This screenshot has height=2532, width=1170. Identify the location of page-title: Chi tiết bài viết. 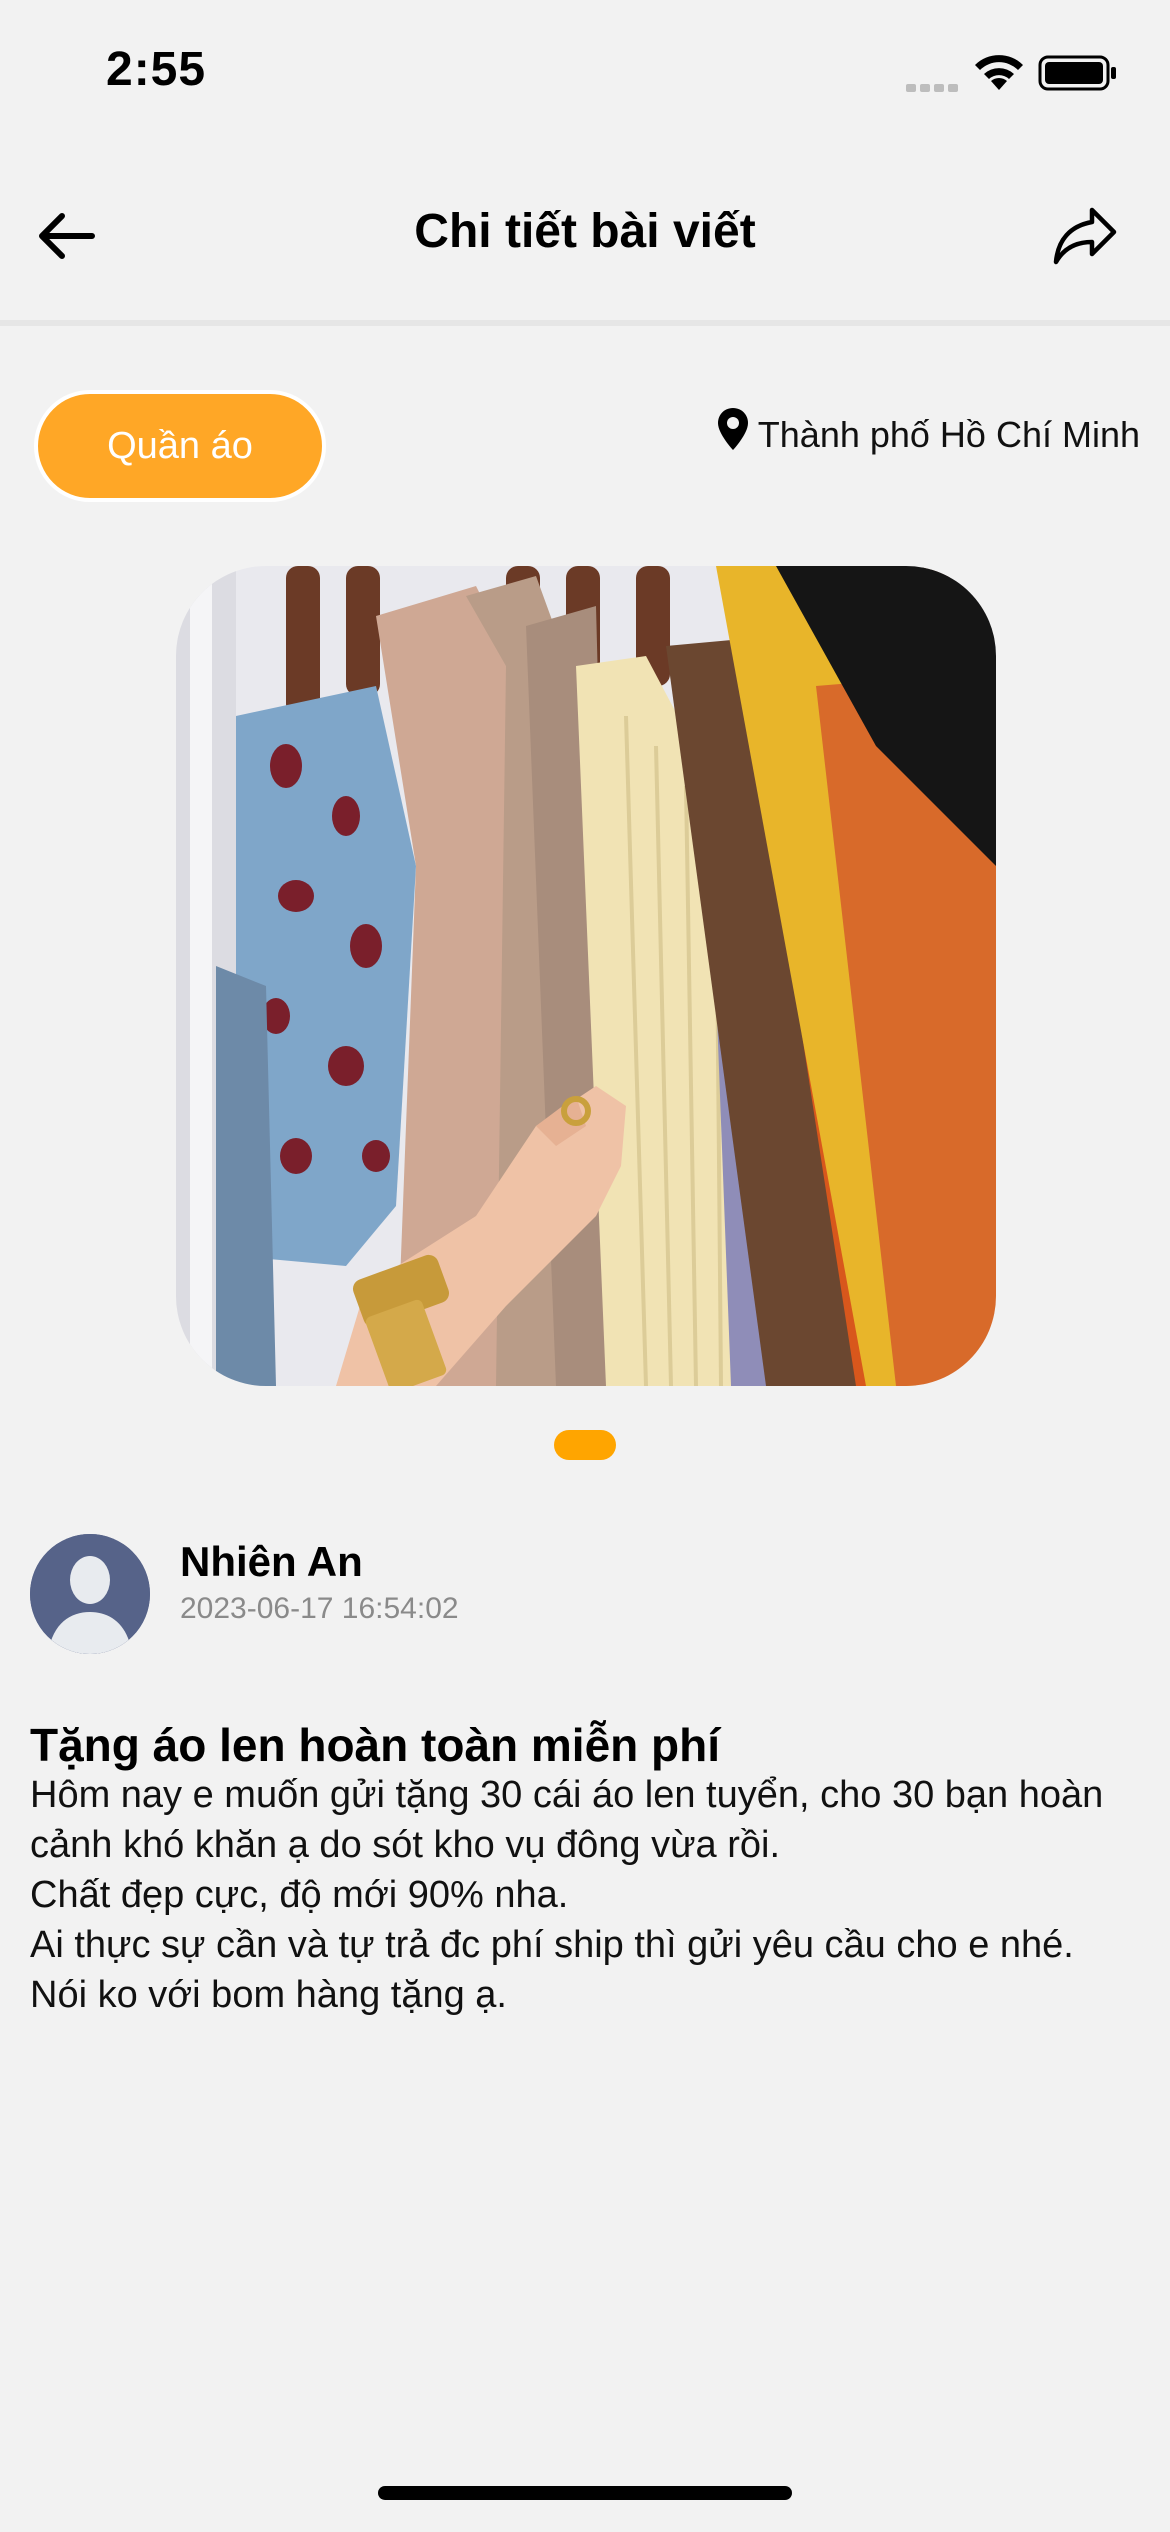
(585, 231).